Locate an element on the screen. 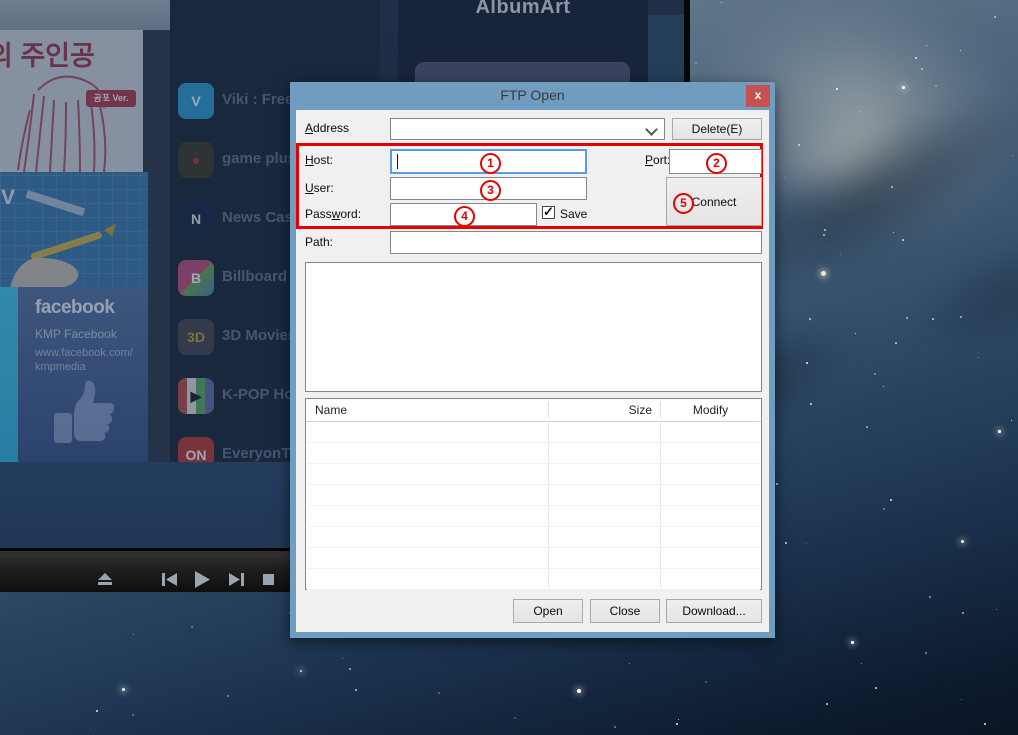 The image size is (1018, 735). port-label: Port: is located at coordinates (658, 160).